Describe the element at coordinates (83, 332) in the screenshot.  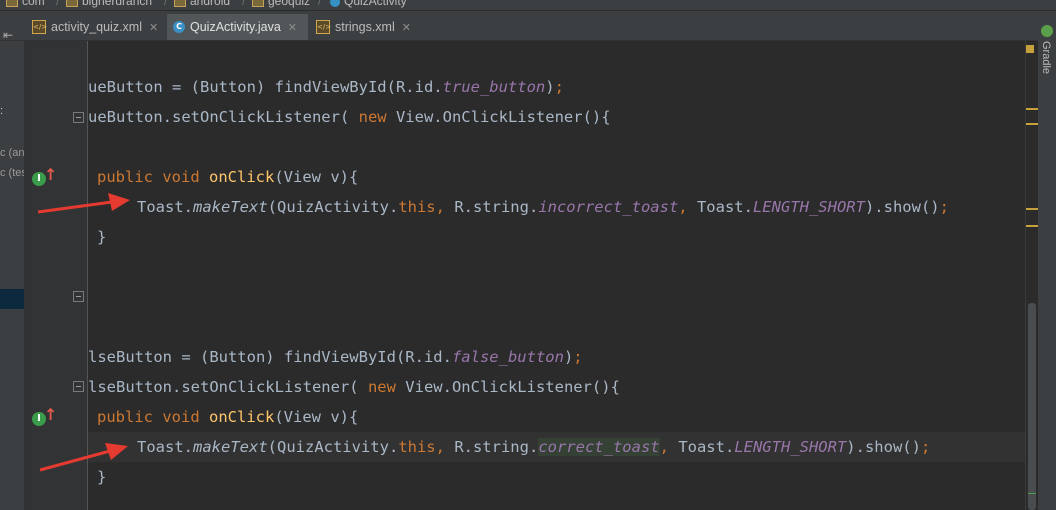
I see `annotation-overlay` at that location.